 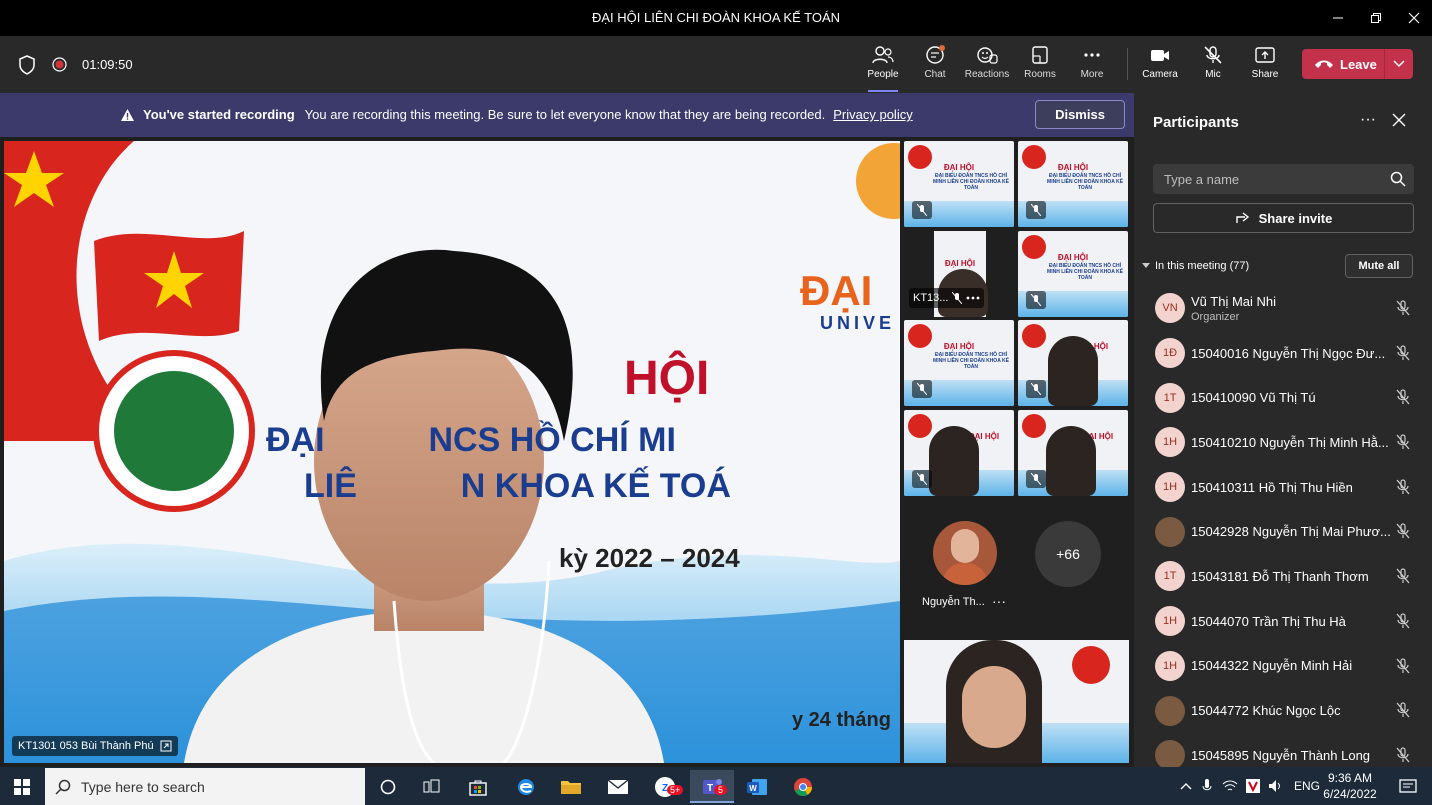 I want to click on in-meeting-toggle: In this meeting (77), so click(x=1195, y=266).